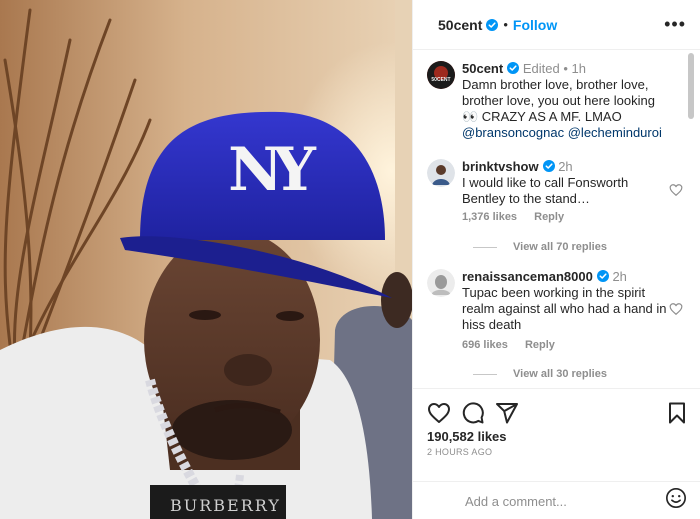  I want to click on mention-link: @lecheminduroi, so click(615, 132).